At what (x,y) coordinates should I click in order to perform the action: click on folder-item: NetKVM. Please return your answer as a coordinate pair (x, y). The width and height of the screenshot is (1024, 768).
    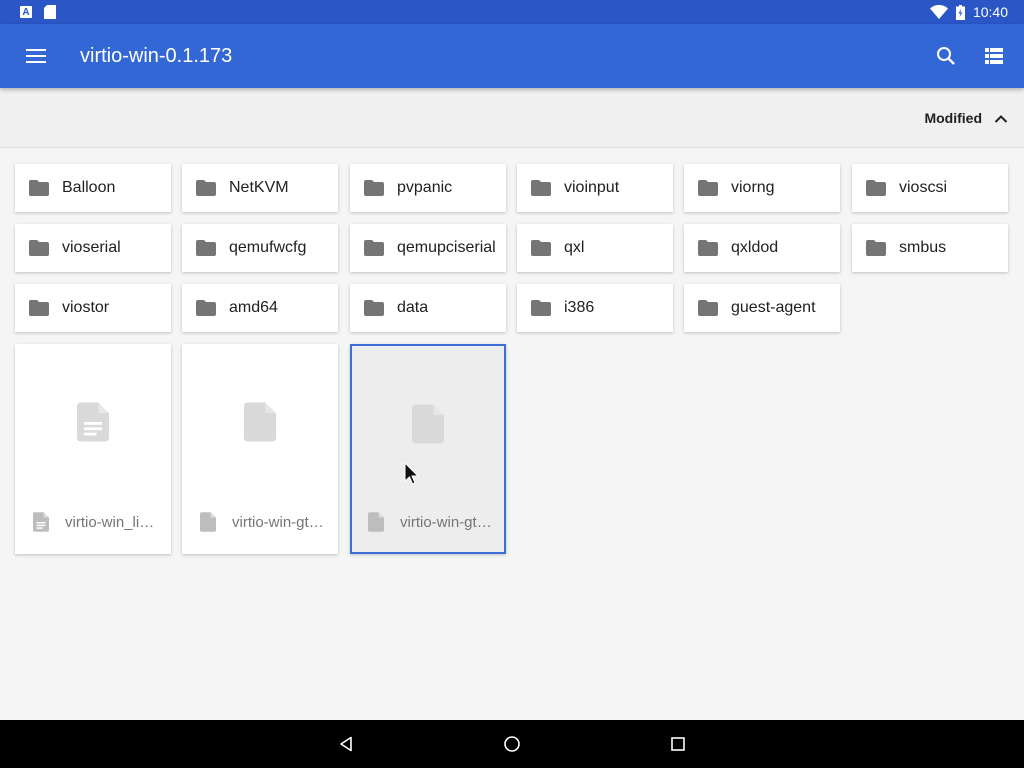
    Looking at the image, I should click on (260, 188).